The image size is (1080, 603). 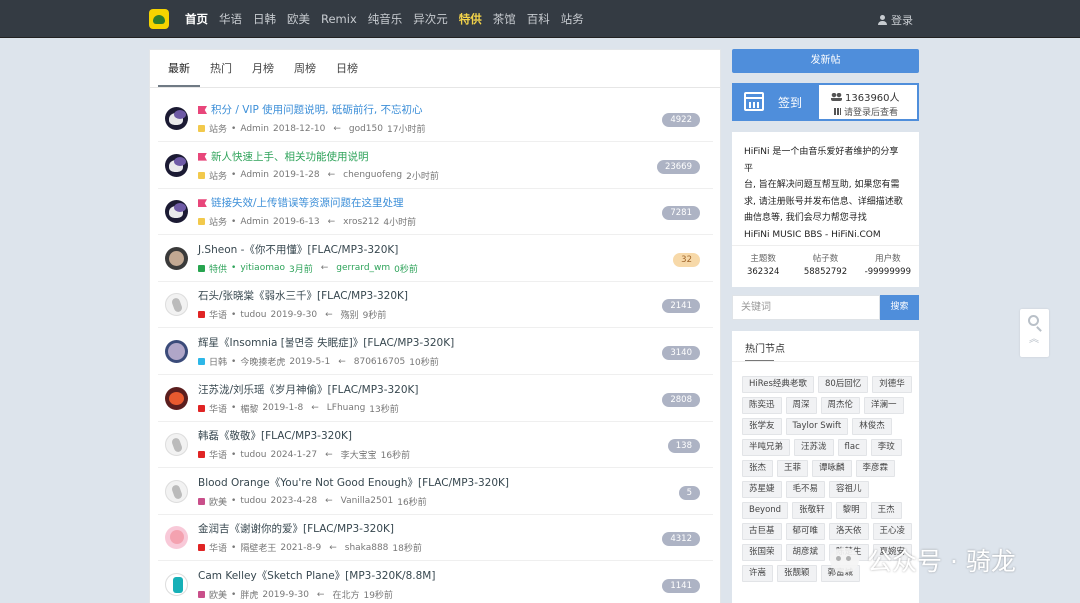 I want to click on hot-tag: 张敬轩, so click(x=812, y=510).